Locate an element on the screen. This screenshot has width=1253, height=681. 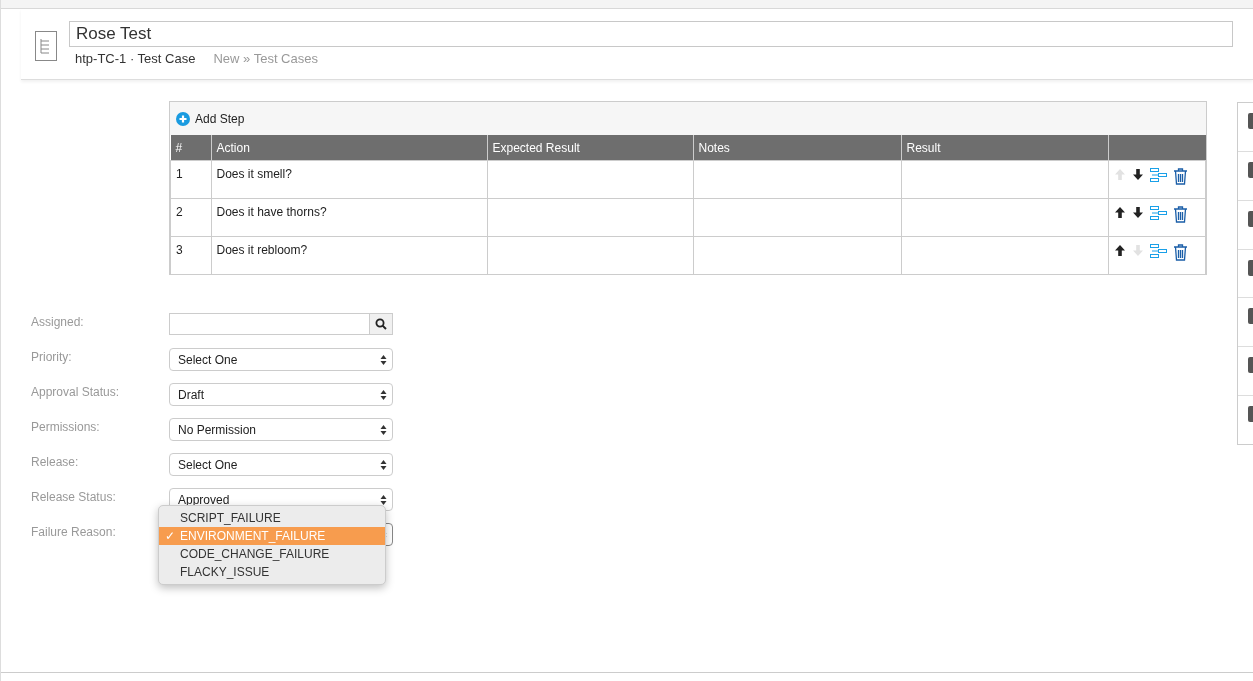
table-cell: Does it rebloom? is located at coordinates (349, 255).